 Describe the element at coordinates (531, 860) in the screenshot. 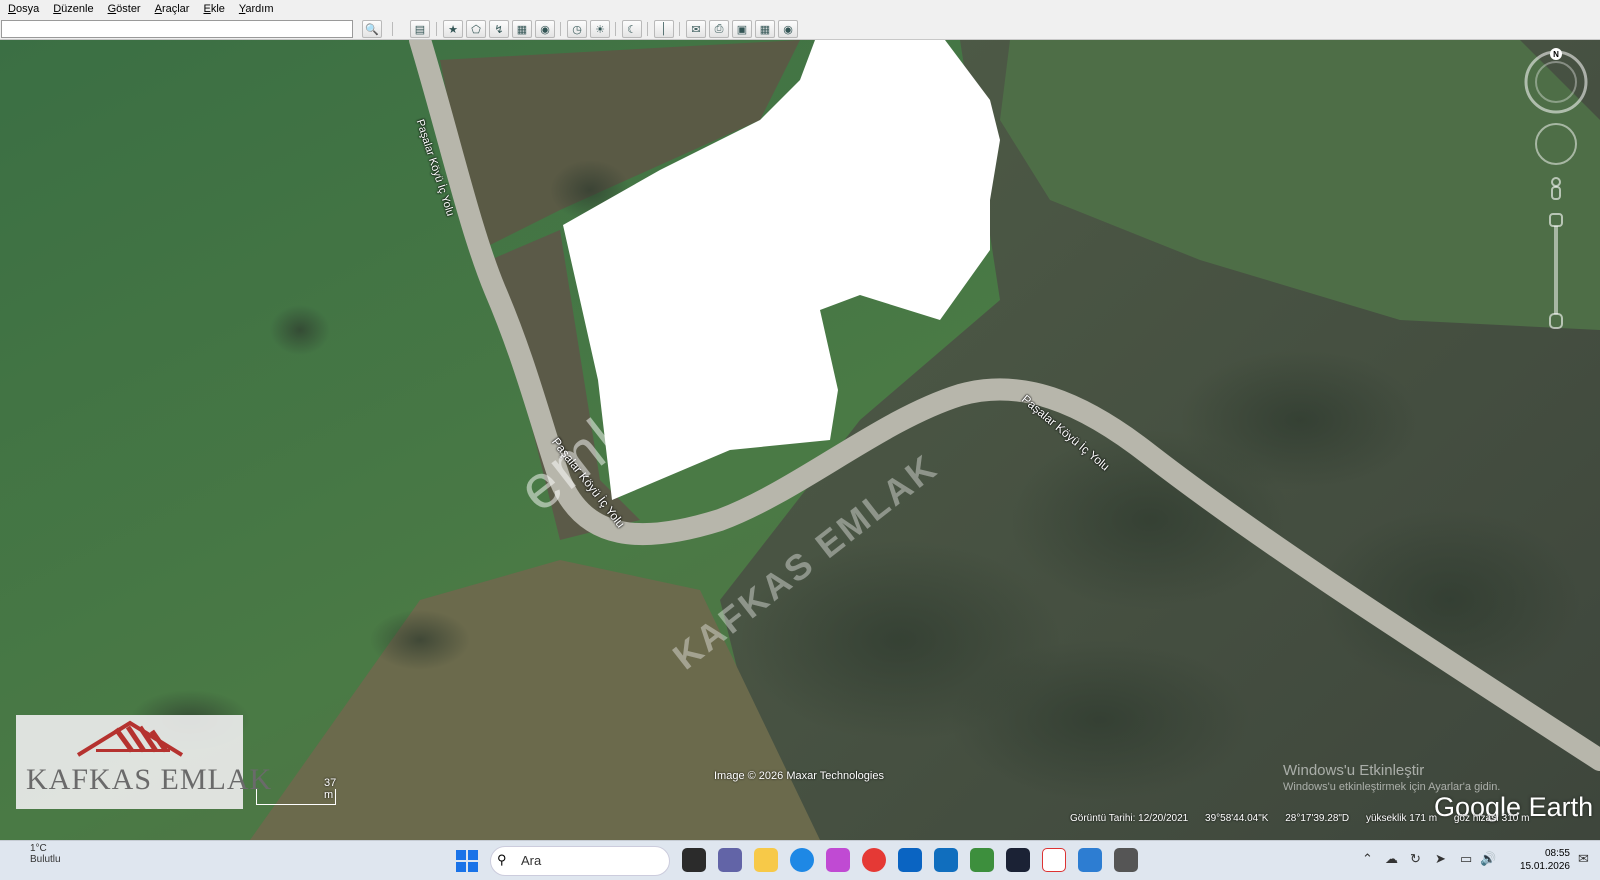

I see `taskbar-search-placeholder: Ara` at that location.